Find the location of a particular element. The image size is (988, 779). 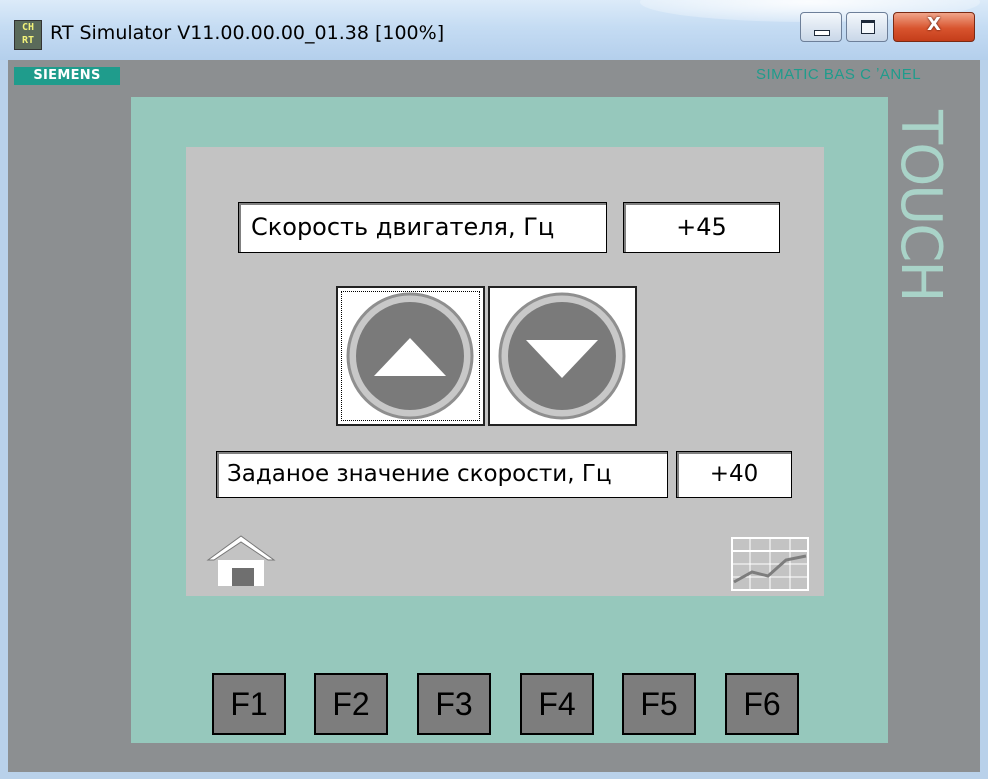

function-key-f6: F6 is located at coordinates (762, 704).